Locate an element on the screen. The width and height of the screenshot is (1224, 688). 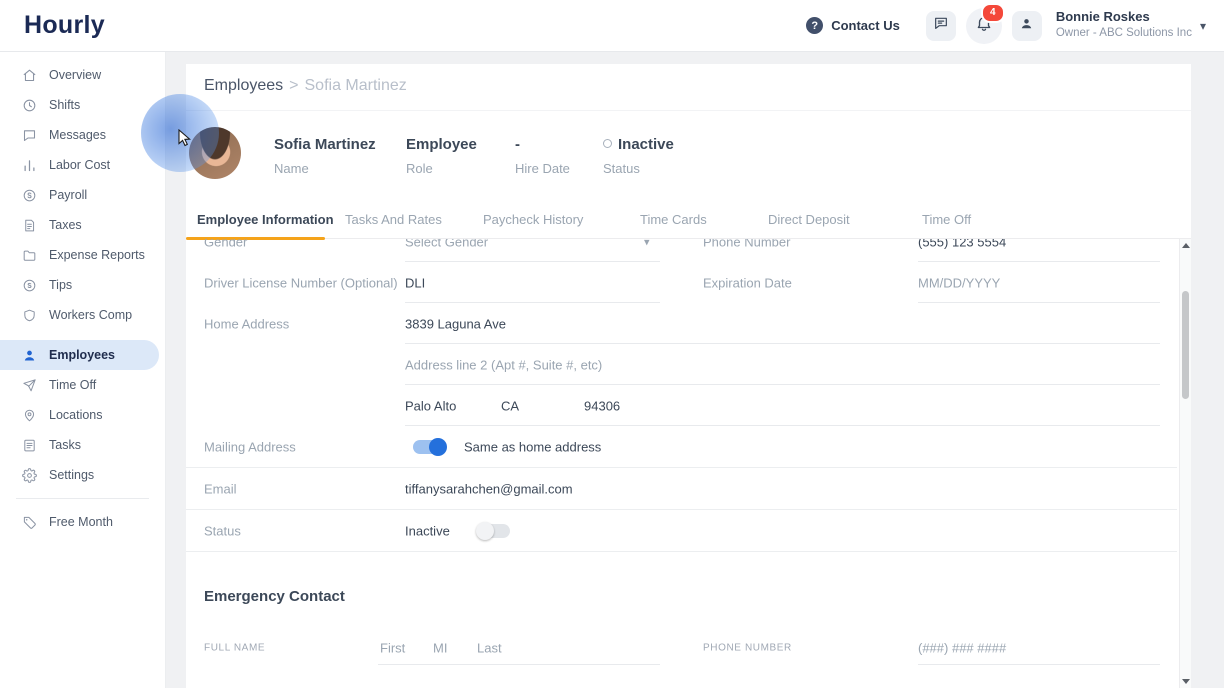
sidebar-item-label: Time Off is located at coordinates (73, 385).